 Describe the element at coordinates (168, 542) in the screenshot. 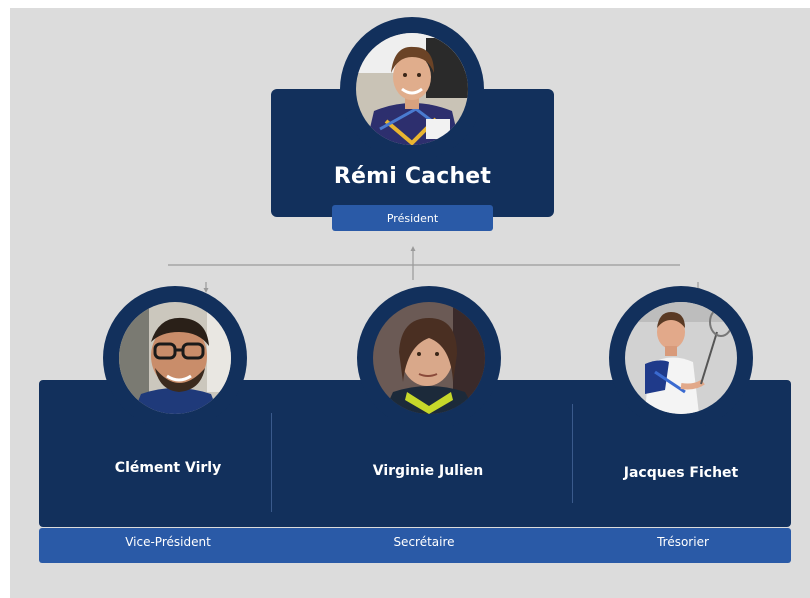

I see `member-role-1: Vice-Président` at that location.